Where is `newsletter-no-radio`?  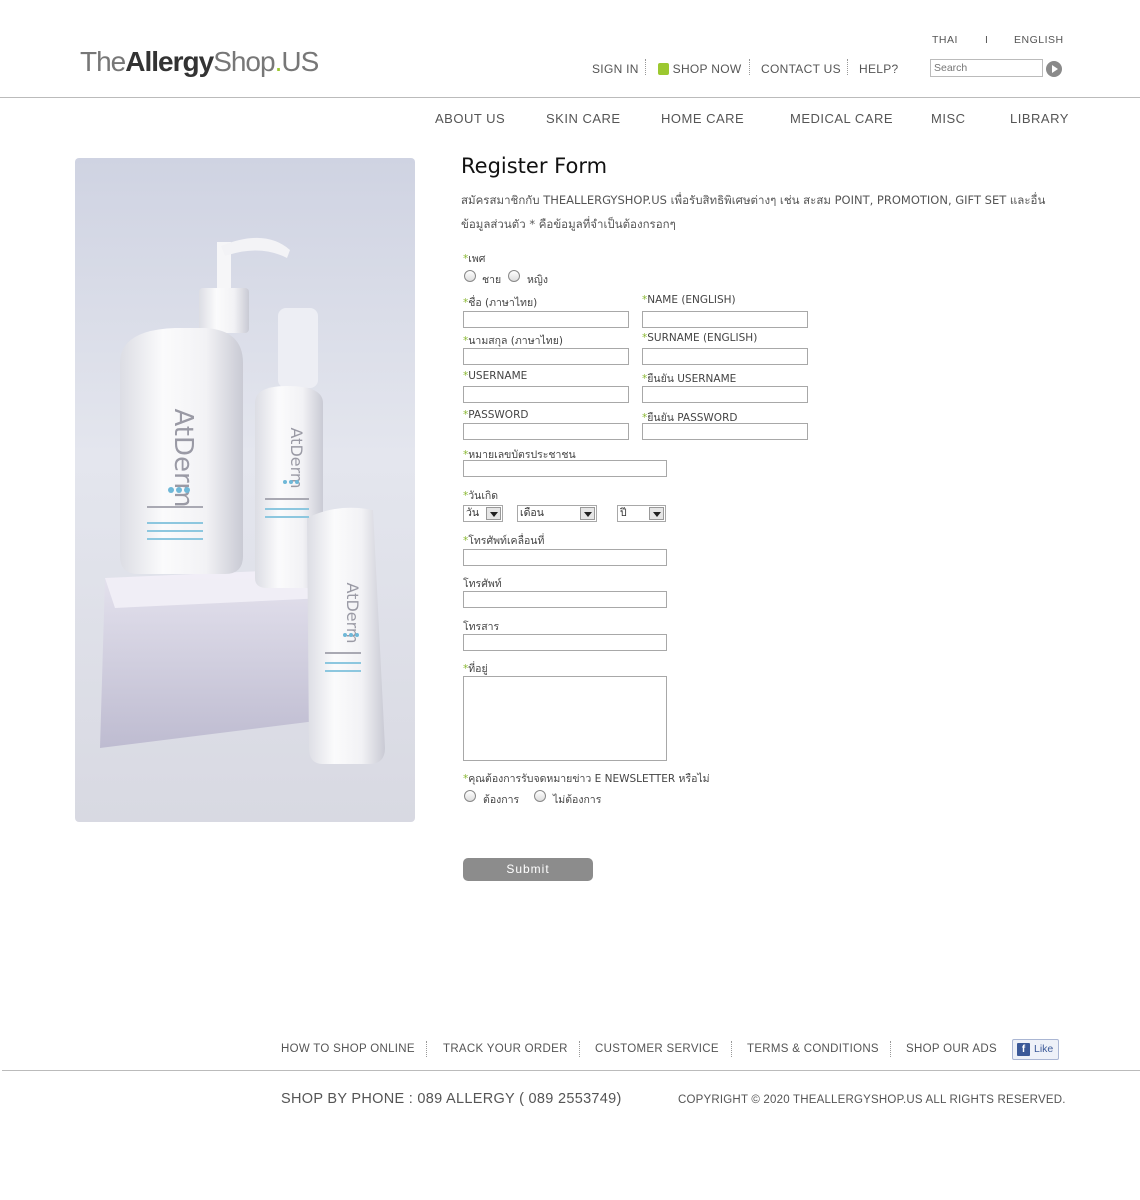
newsletter-no-radio is located at coordinates (540, 796).